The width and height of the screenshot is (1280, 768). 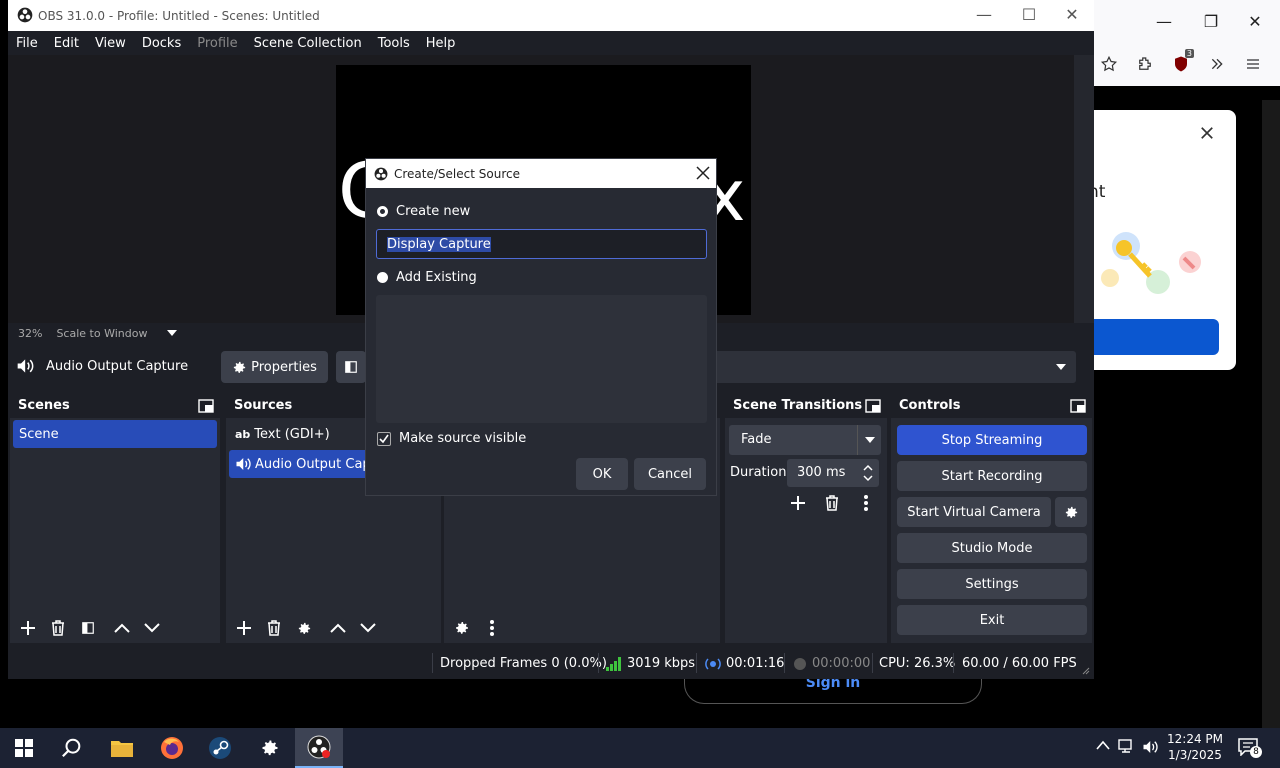 I want to click on add-scene-button, so click(x=28, y=628).